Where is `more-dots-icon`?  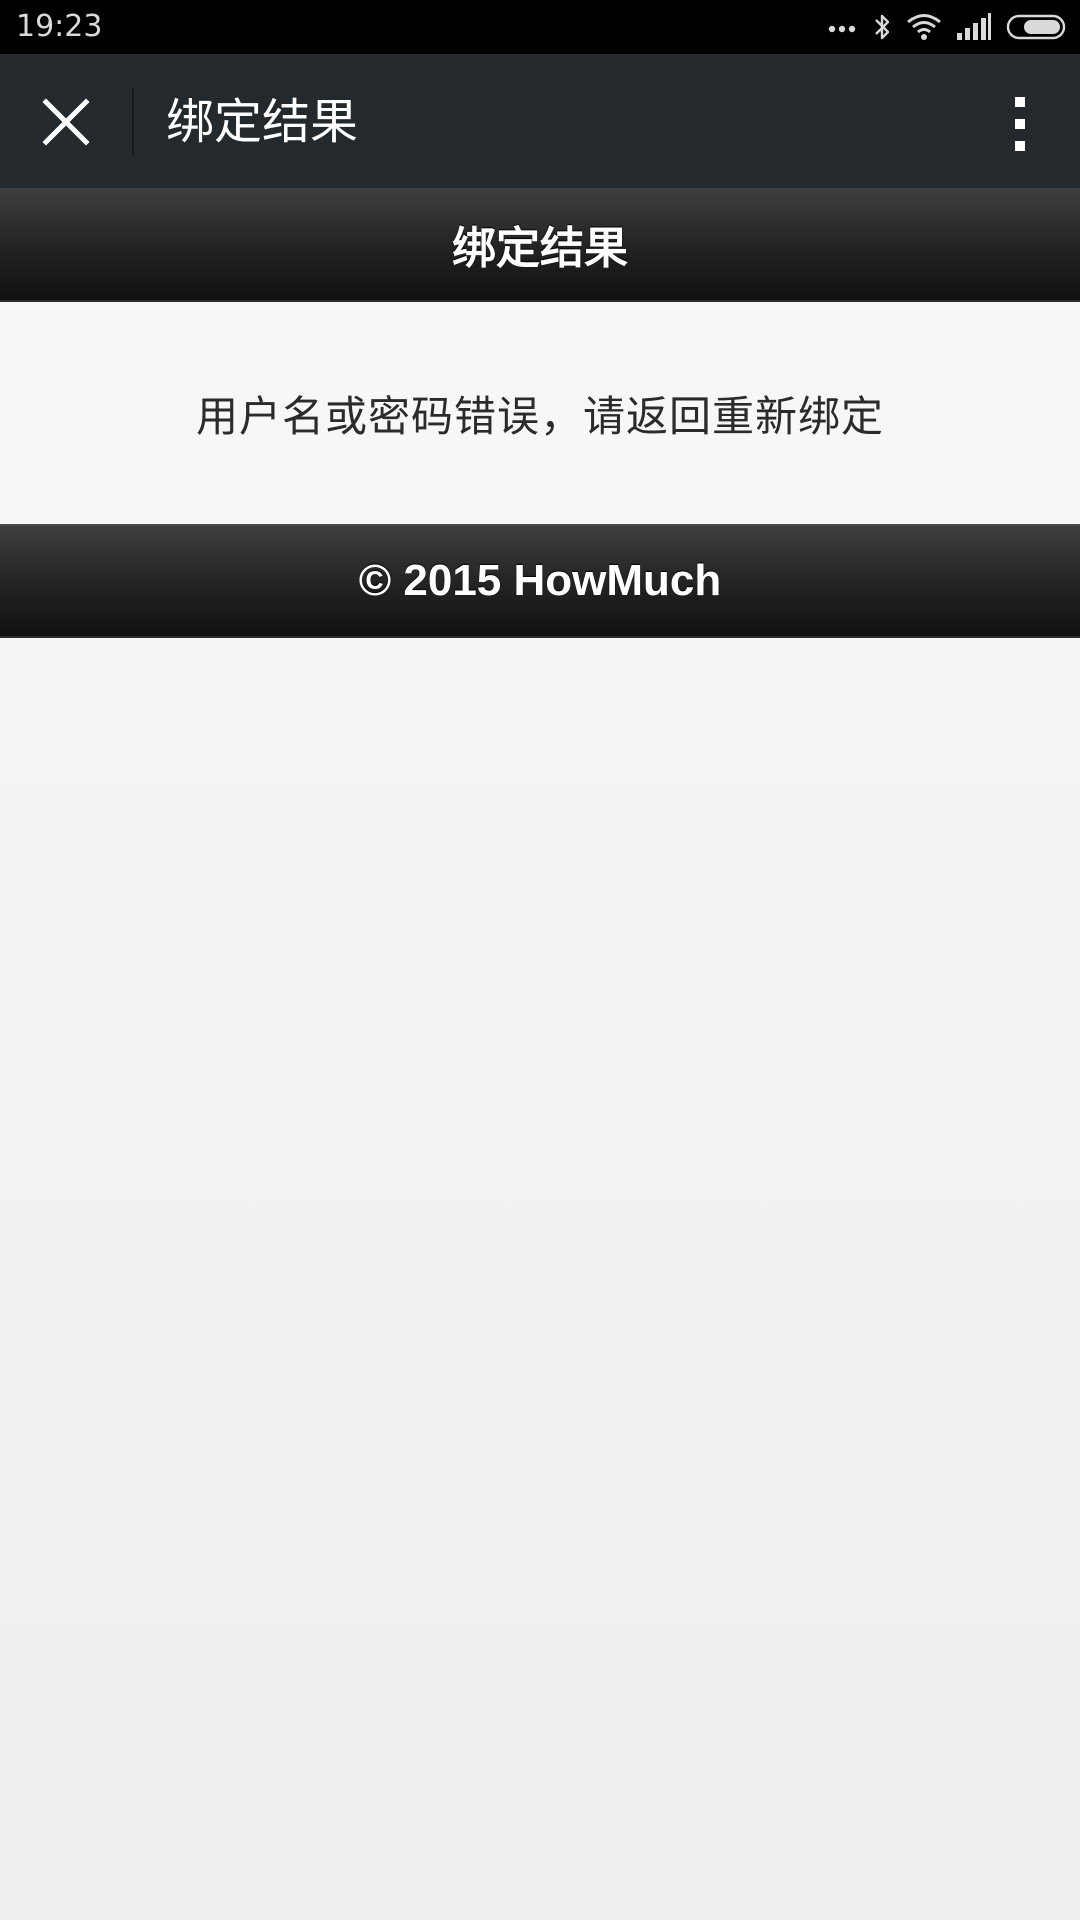 more-dots-icon is located at coordinates (843, 27).